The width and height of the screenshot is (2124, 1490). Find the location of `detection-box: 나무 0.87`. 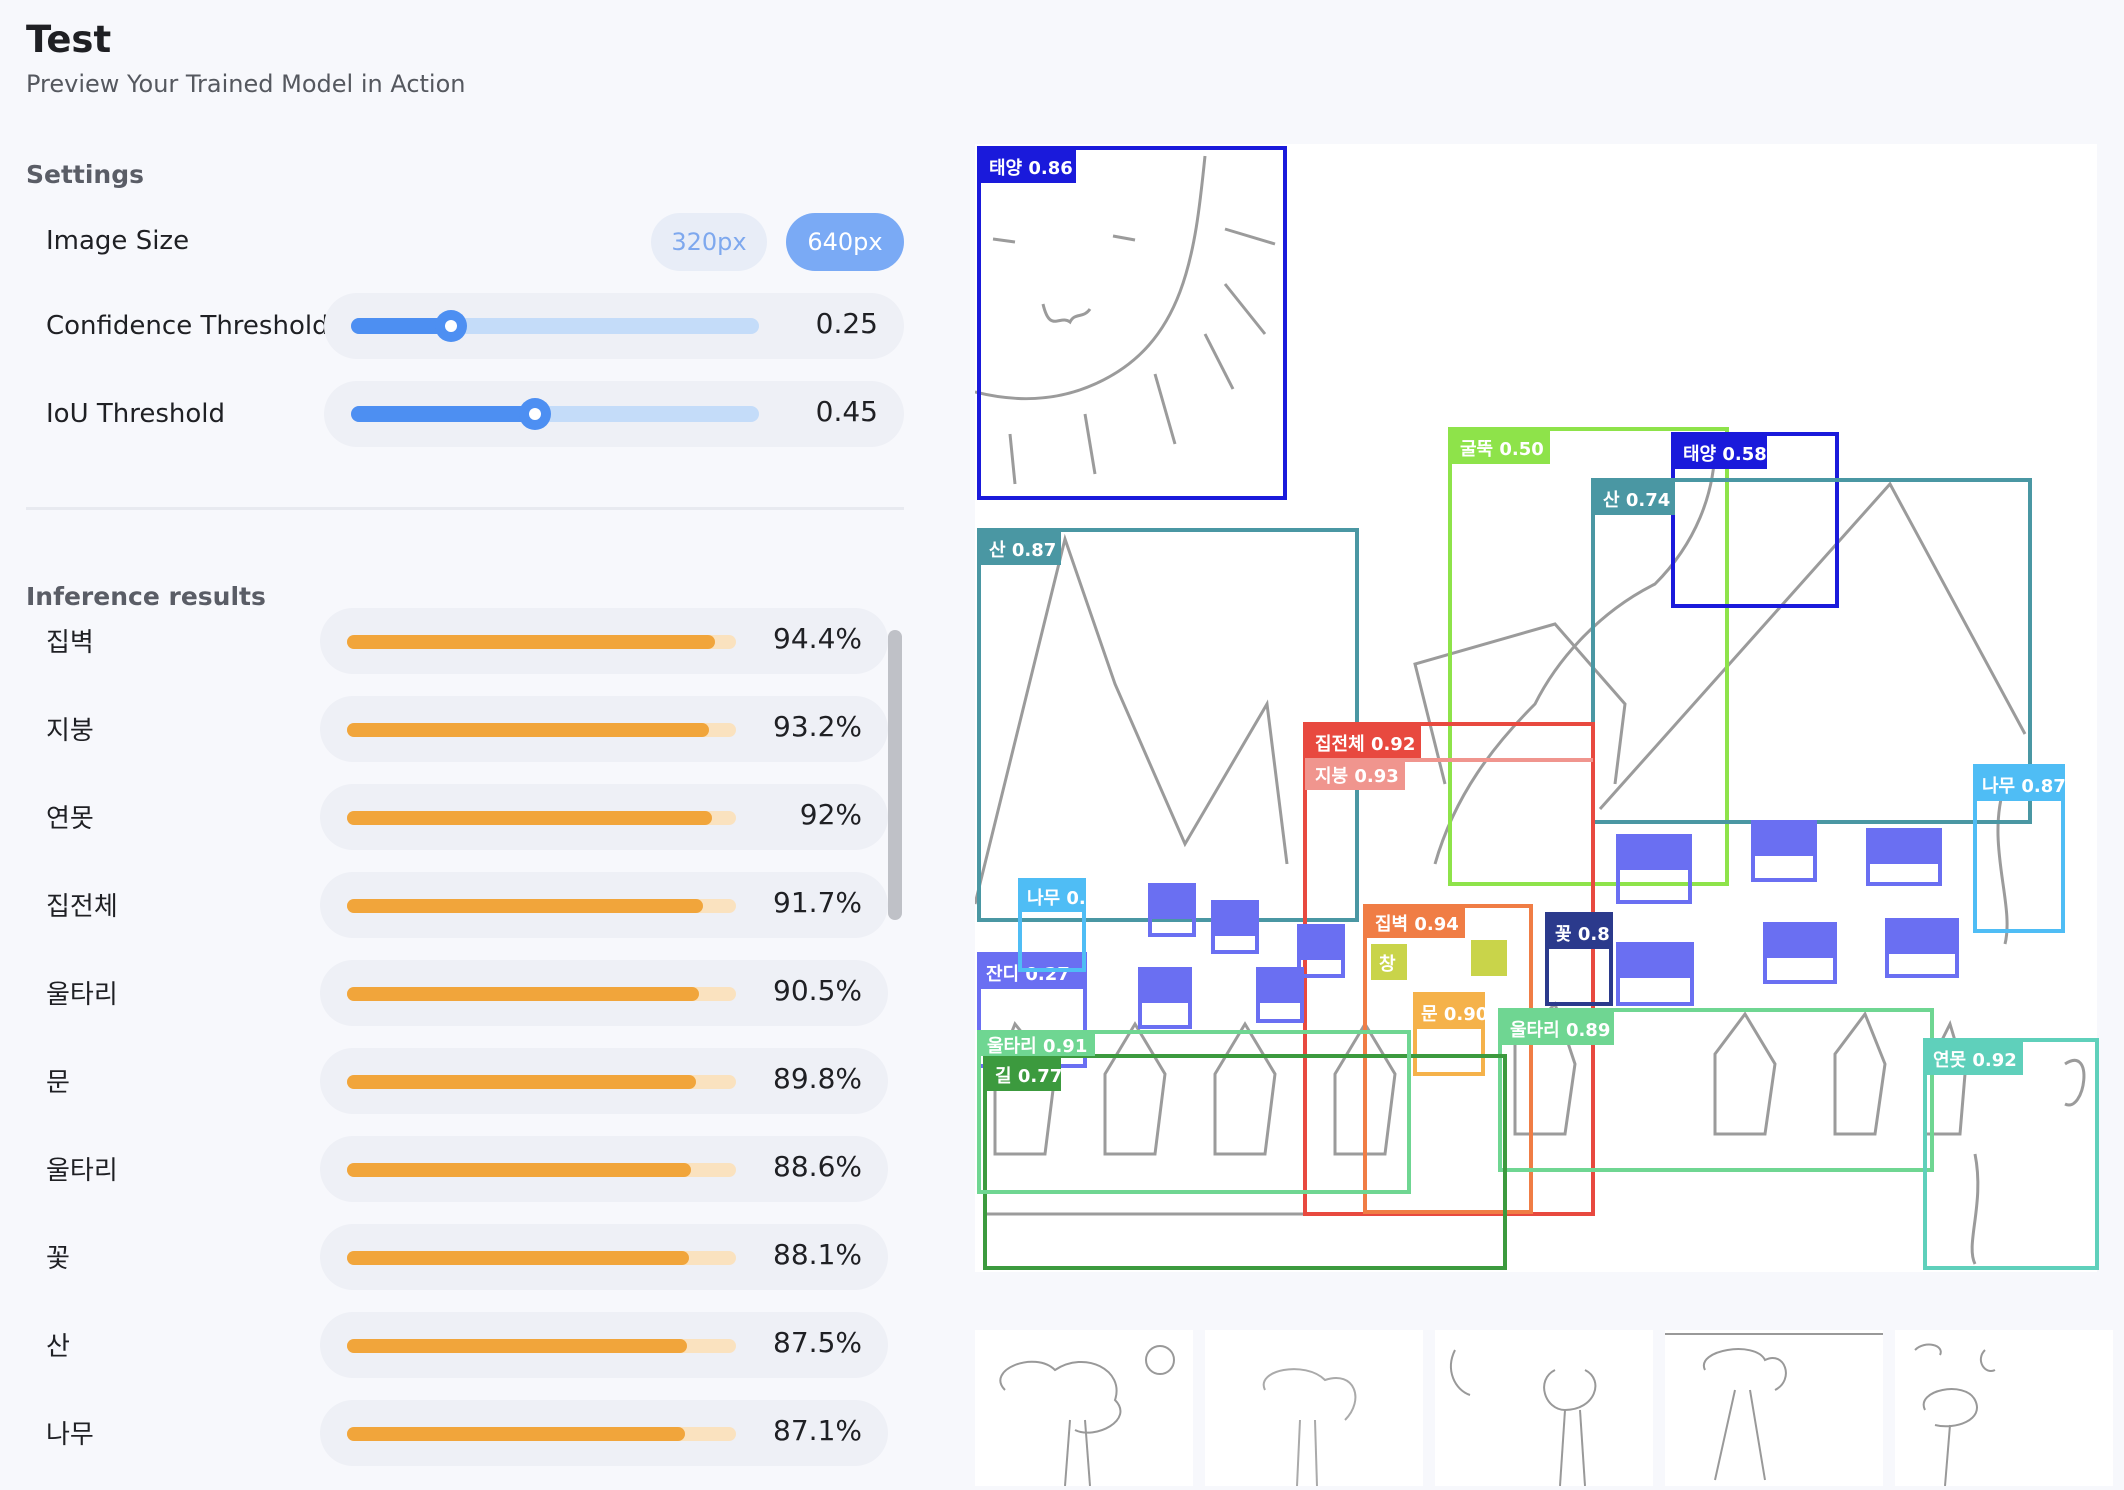

detection-box: 나무 0.87 is located at coordinates (2019, 848).